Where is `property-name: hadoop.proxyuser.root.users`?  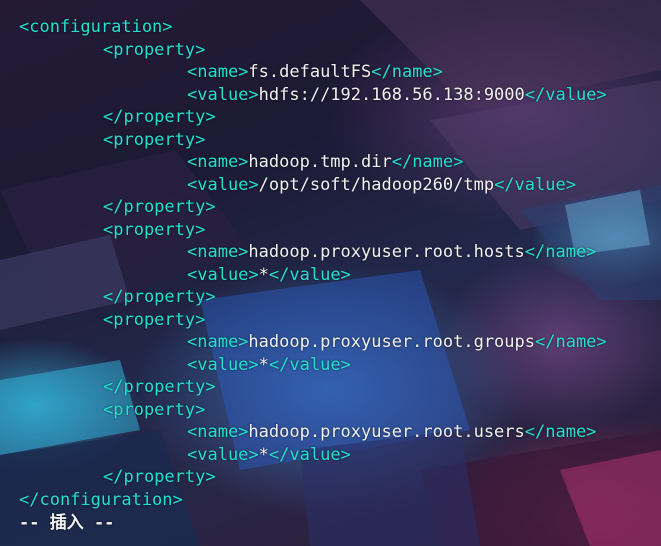 property-name: hadoop.proxyuser.root.users is located at coordinates (386, 432).